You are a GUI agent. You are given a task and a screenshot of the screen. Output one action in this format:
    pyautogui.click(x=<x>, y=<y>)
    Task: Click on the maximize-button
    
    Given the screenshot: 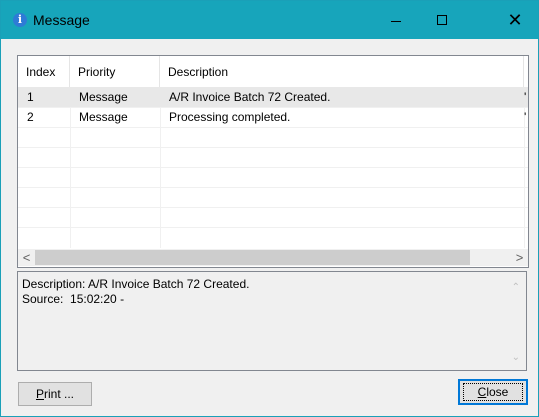 What is the action you would take?
    pyautogui.click(x=442, y=20)
    